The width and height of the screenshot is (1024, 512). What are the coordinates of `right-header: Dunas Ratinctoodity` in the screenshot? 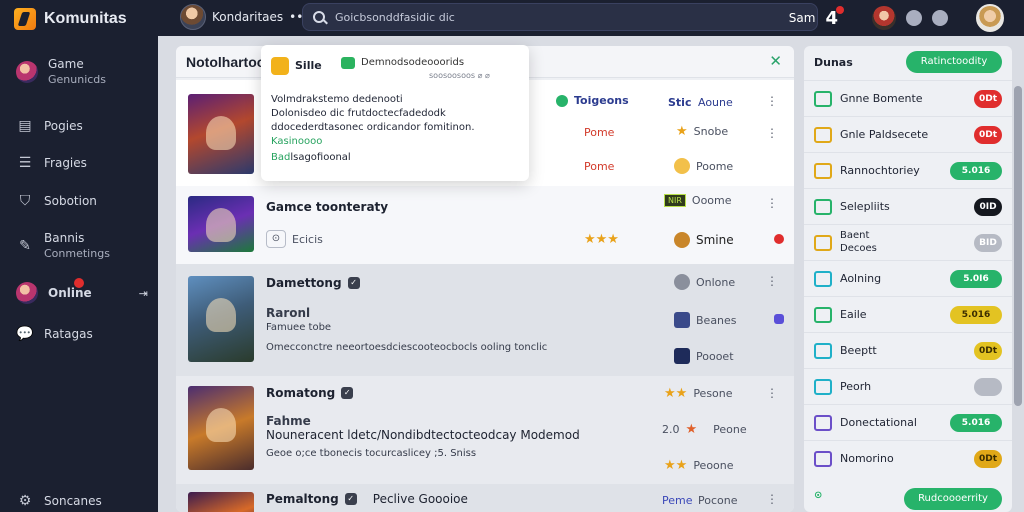 It's located at (908, 63).